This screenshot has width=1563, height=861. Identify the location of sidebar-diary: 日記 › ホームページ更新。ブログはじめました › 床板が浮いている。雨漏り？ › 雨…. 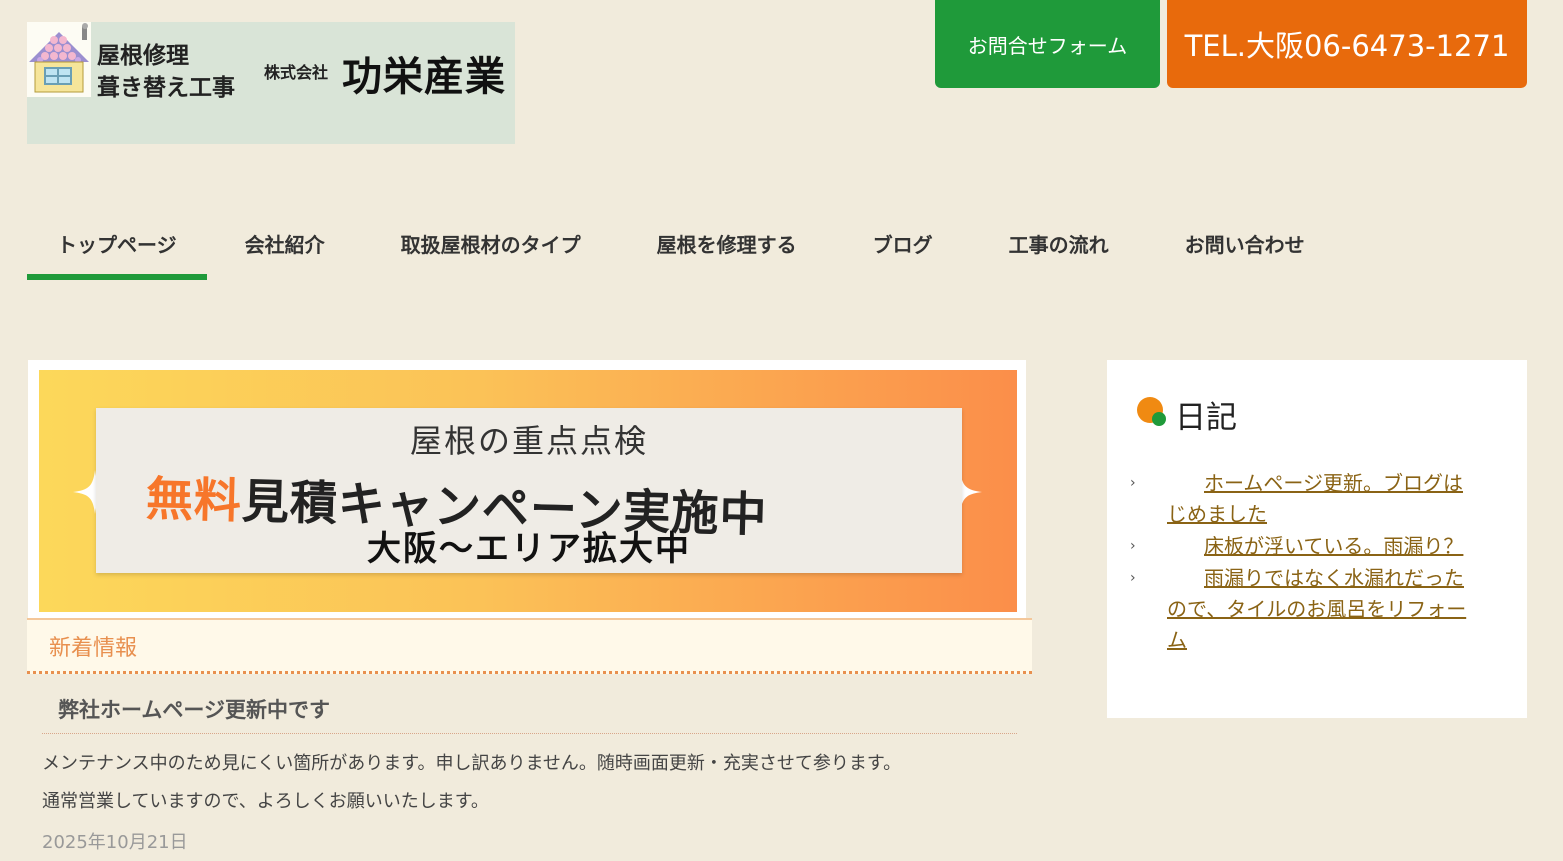
(1317, 539).